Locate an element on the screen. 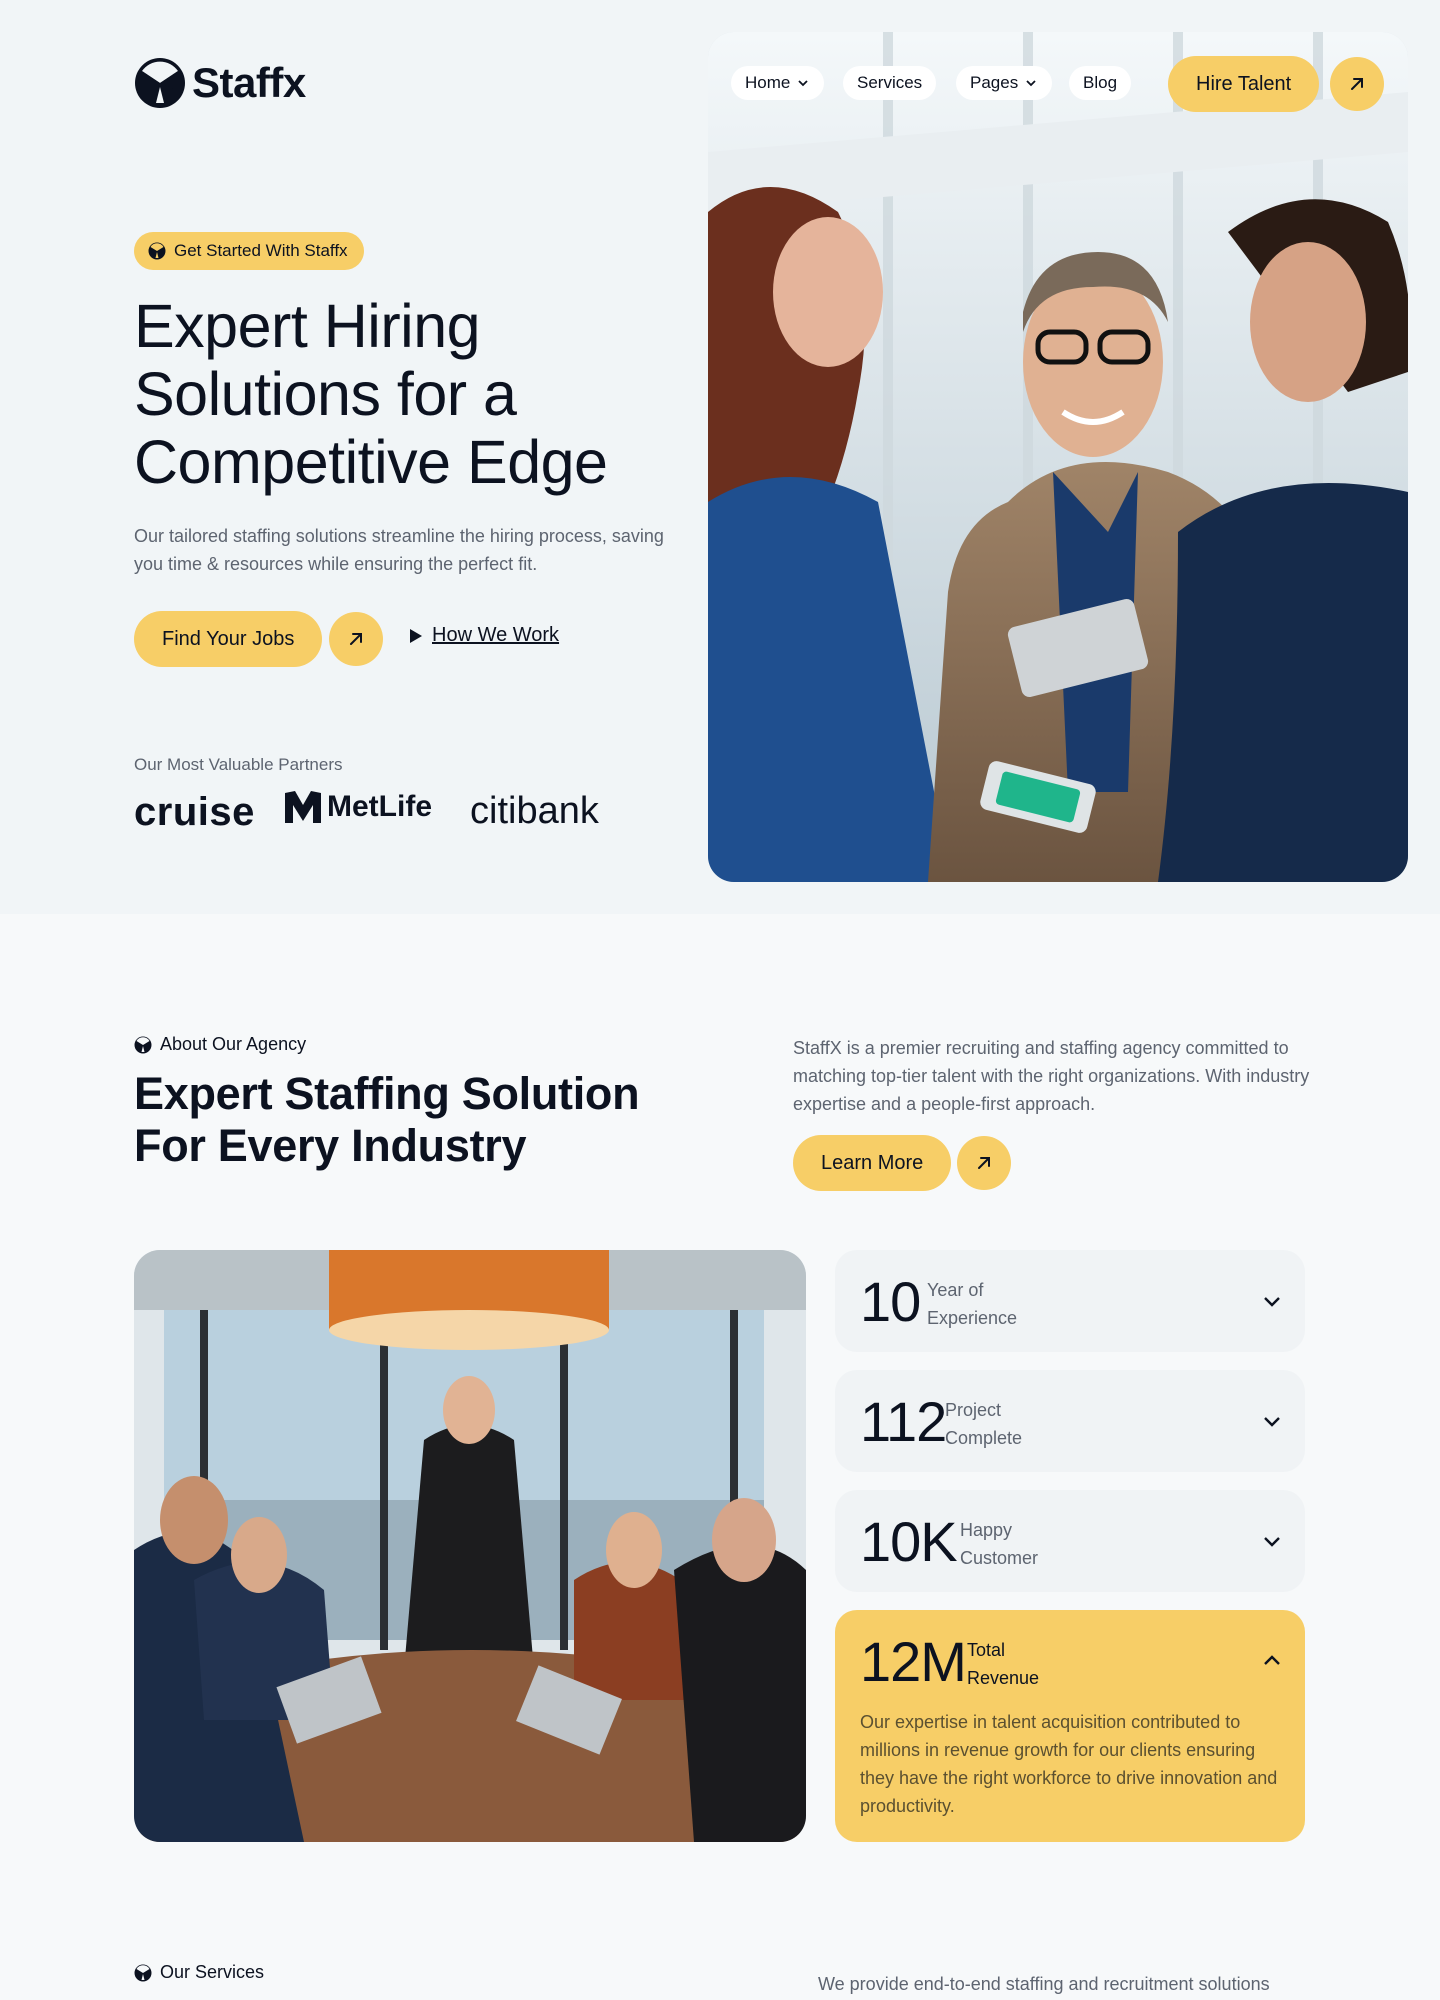 Image resolution: width=1440 pixels, height=2000 pixels. learn-more-arrow-button is located at coordinates (984, 1163).